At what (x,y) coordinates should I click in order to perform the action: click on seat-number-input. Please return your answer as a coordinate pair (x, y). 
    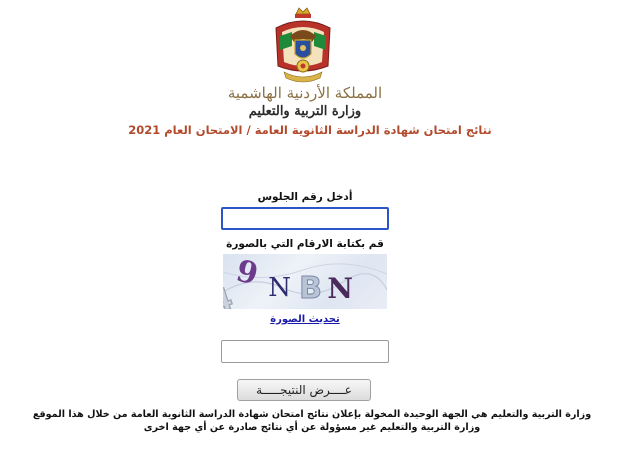
    Looking at the image, I should click on (305, 218).